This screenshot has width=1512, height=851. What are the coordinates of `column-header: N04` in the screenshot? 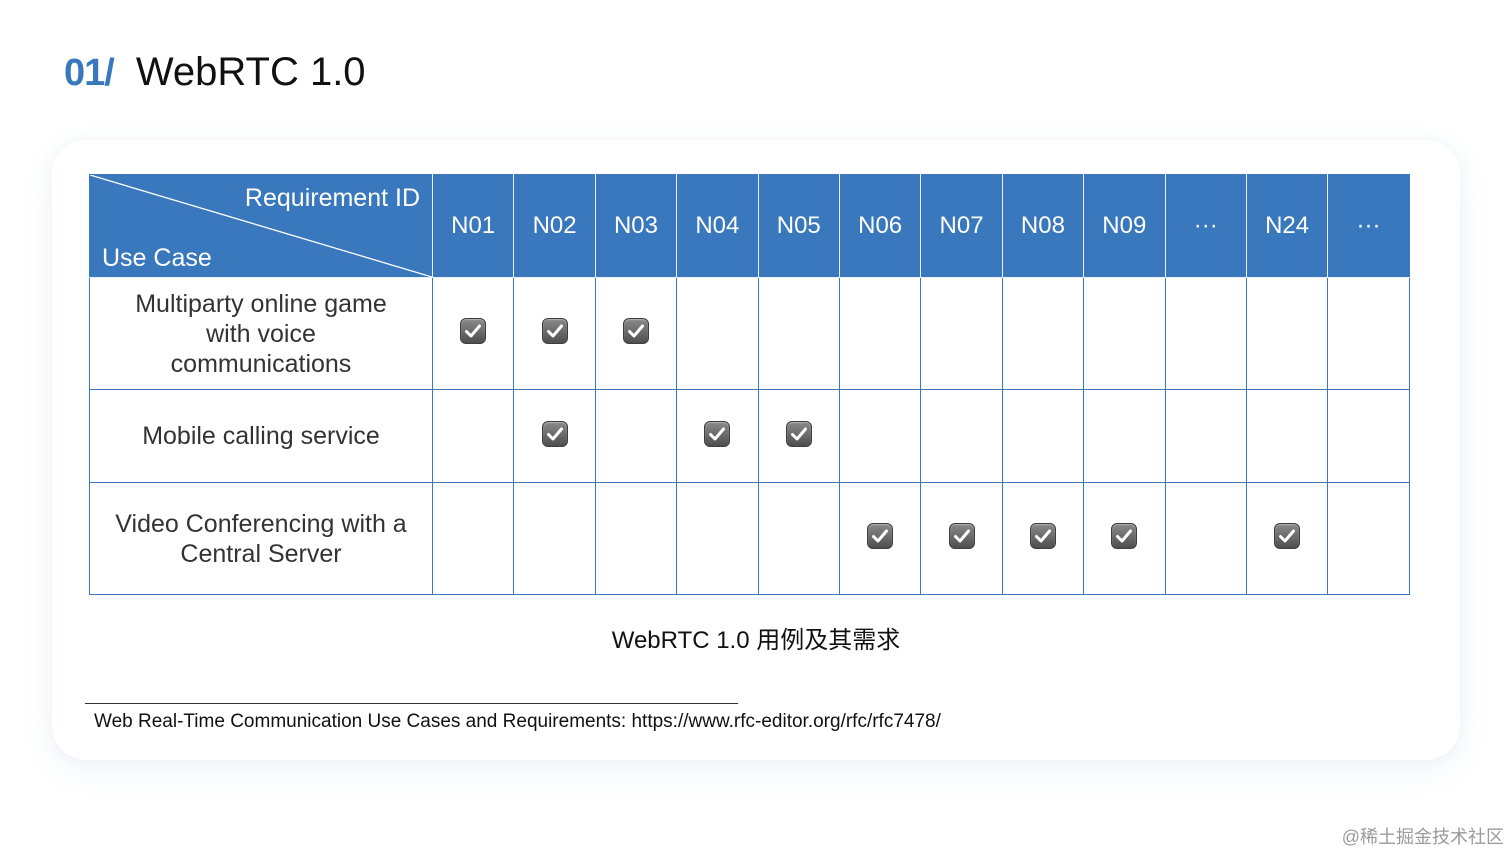 It's located at (717, 226).